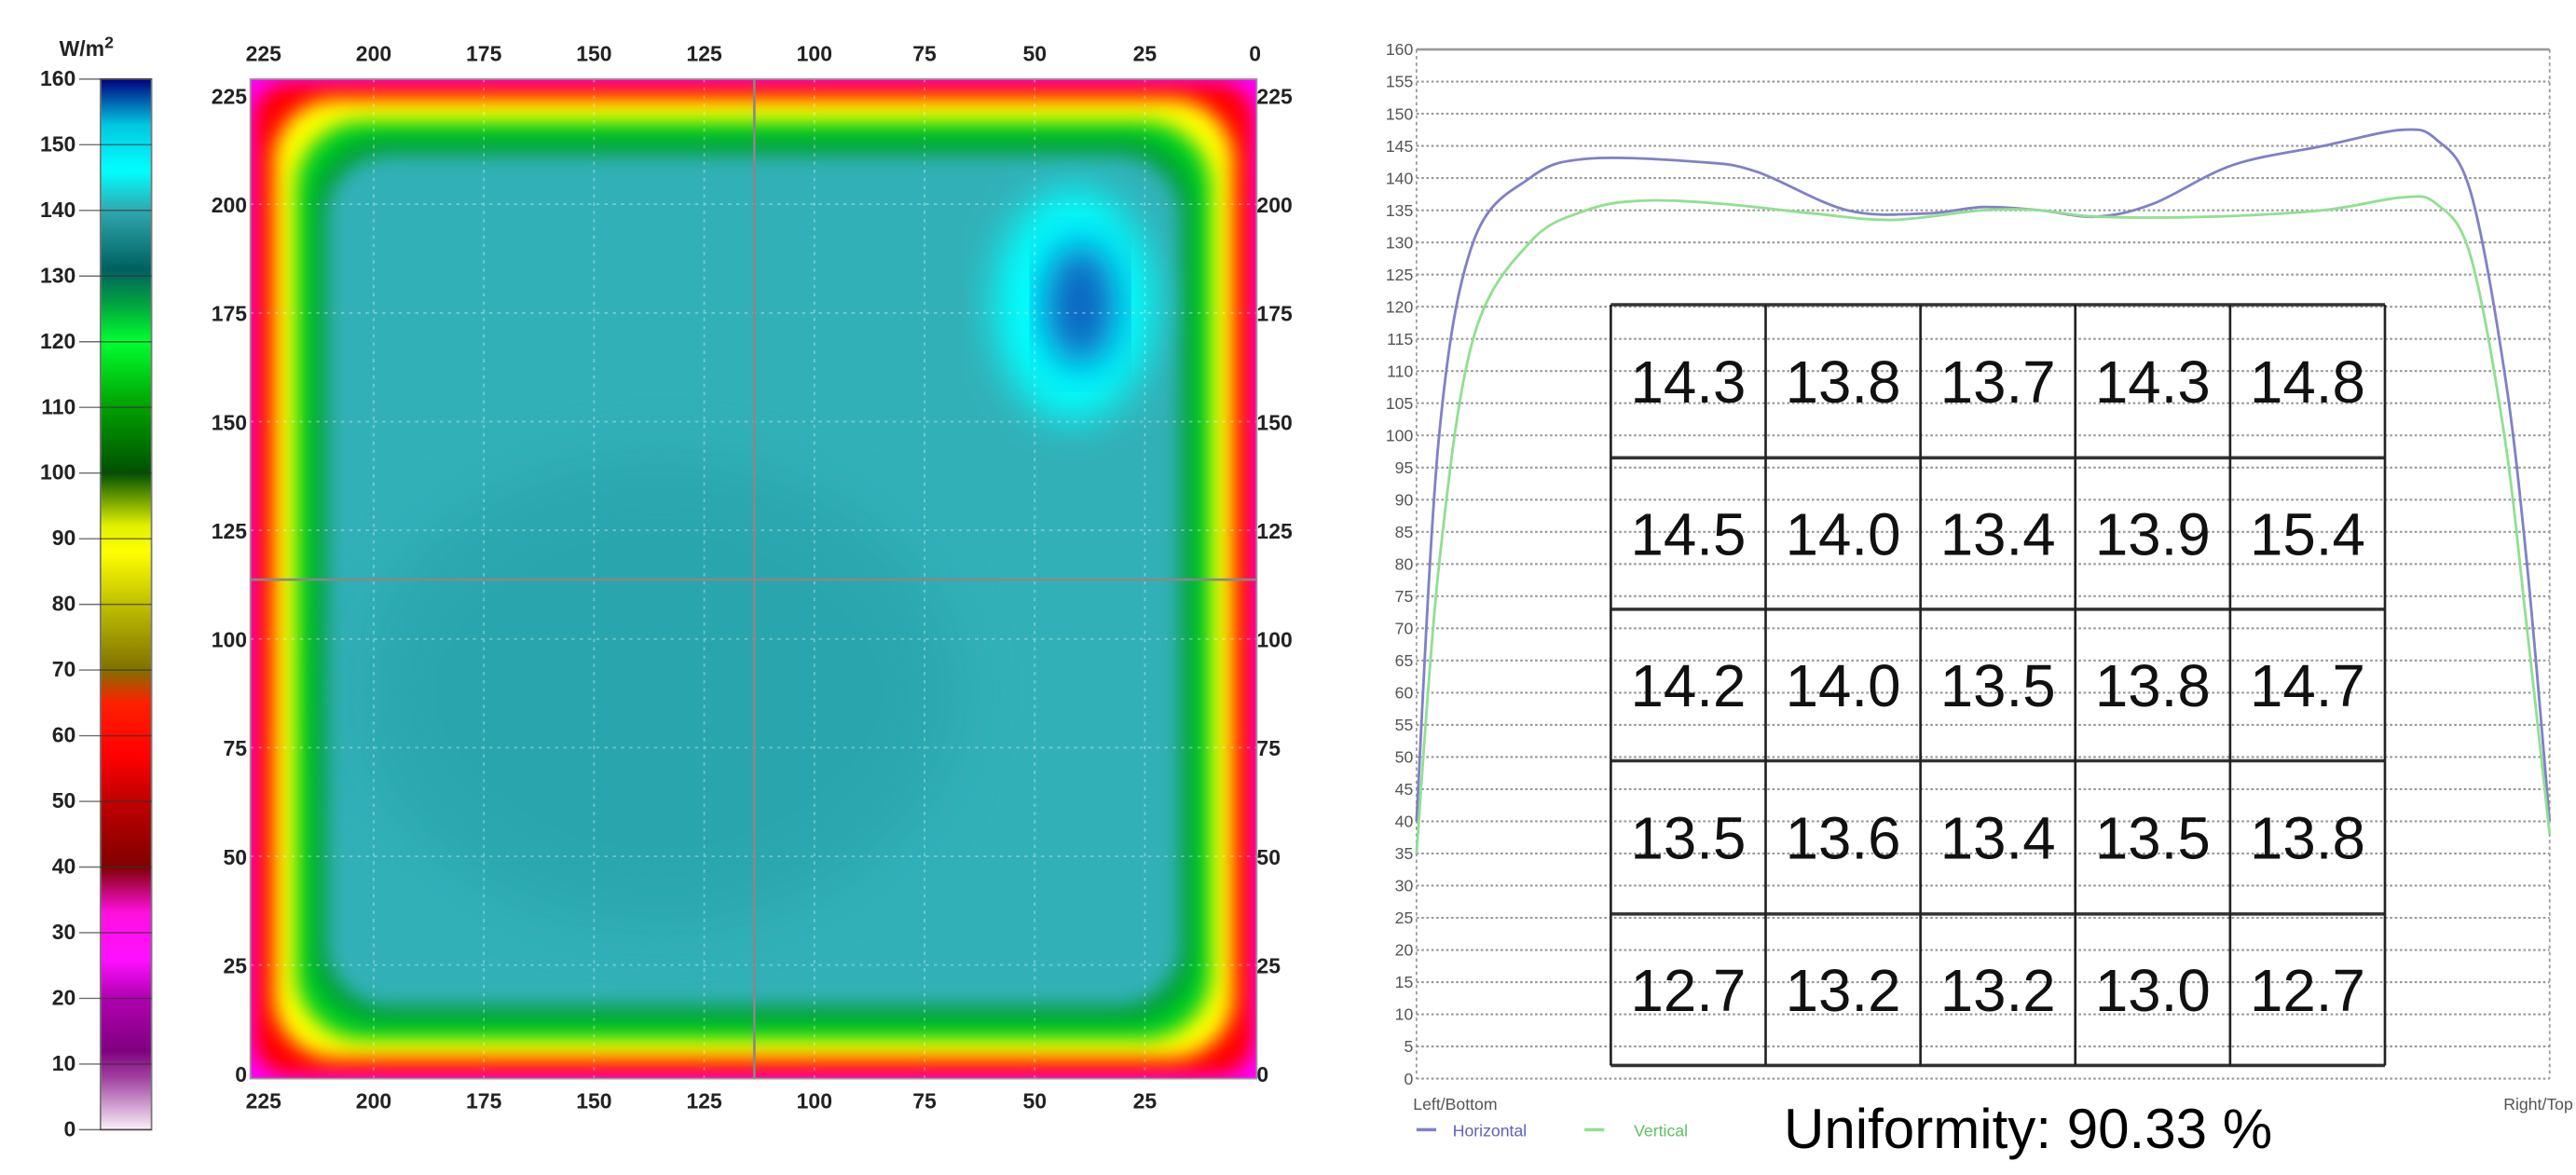  Describe the element at coordinates (82, 48) in the screenshot. I see `colorbar-unit-base: W/m` at that location.